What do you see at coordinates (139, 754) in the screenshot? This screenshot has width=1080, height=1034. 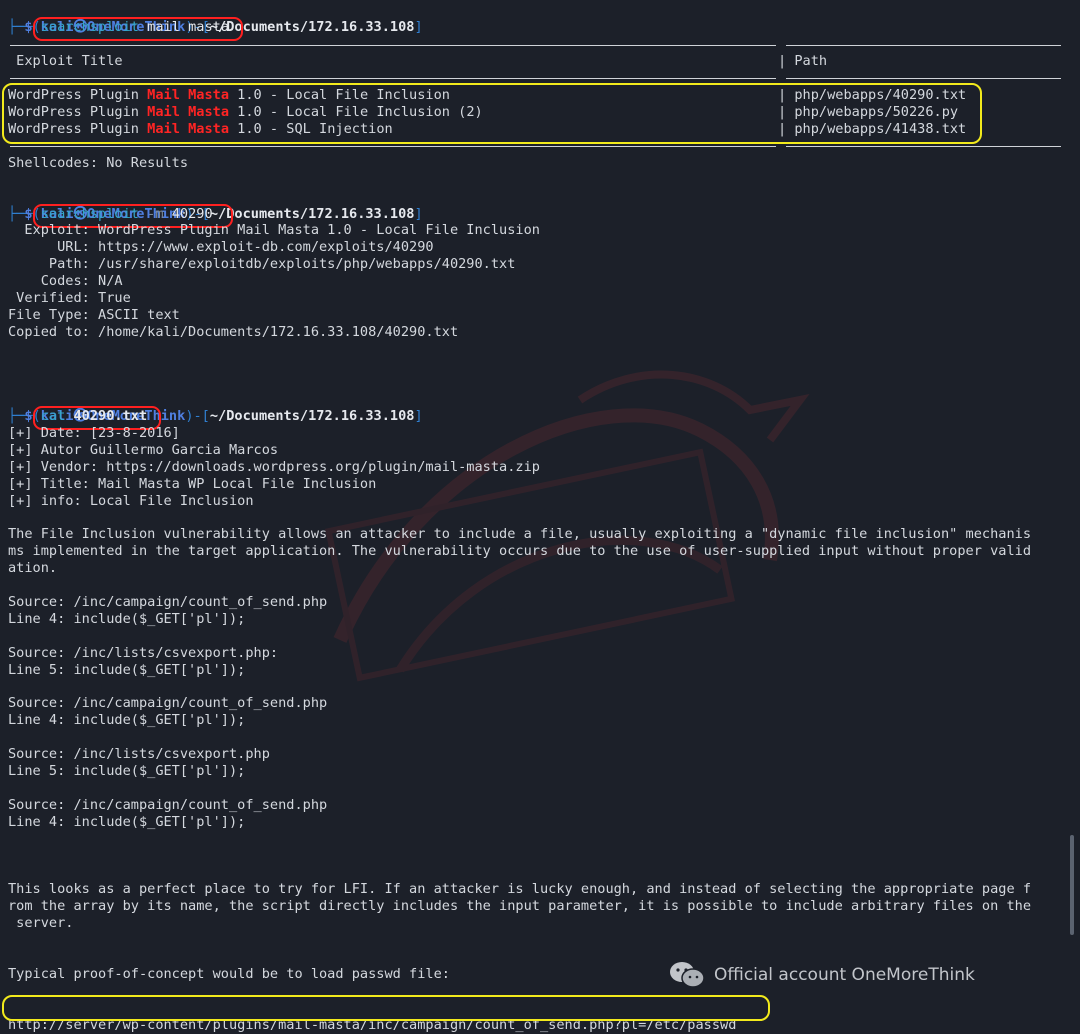 I see `output-line: Source: /inc/lists/csvexport.php` at bounding box center [139, 754].